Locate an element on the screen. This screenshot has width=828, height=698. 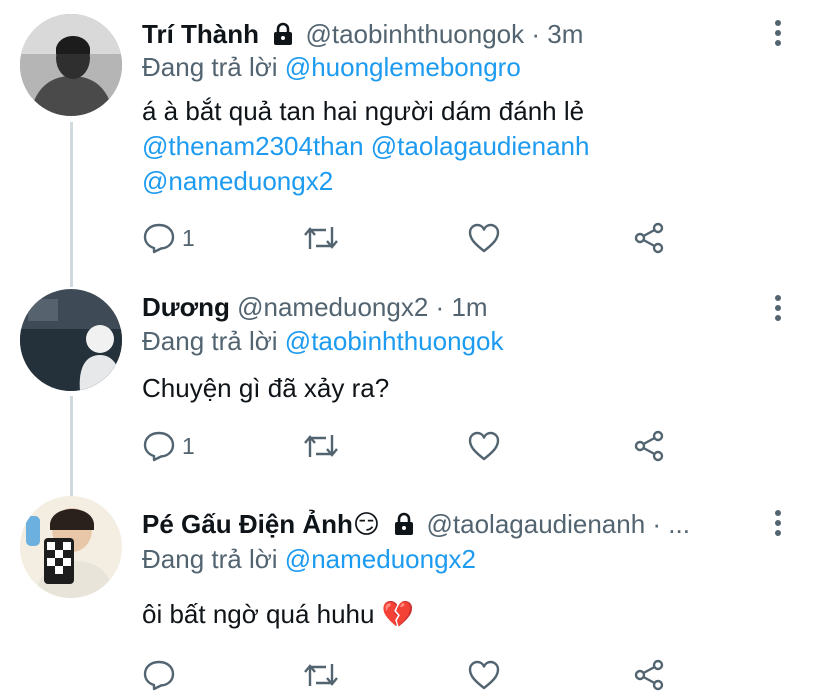
mention-links: @thenam2304than @taolagaudienanh is located at coordinates (455, 146).